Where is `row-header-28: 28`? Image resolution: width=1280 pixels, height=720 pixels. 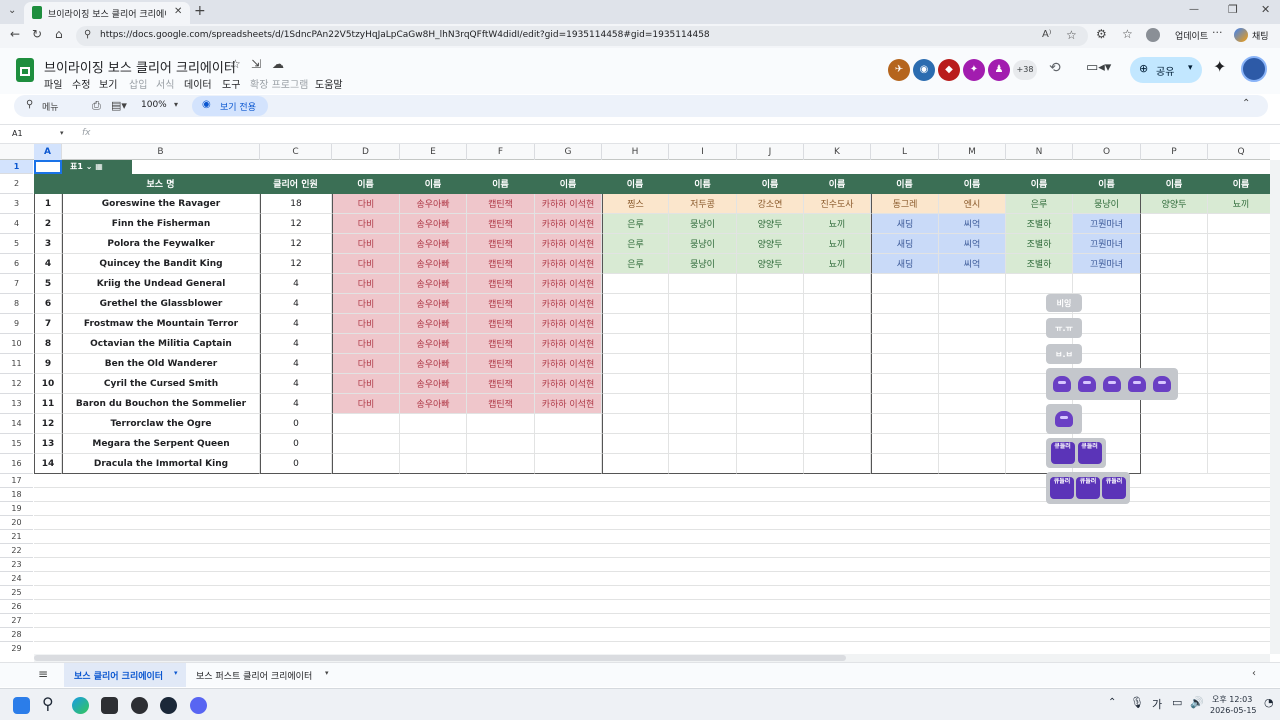 row-header-28: 28 is located at coordinates (16, 635).